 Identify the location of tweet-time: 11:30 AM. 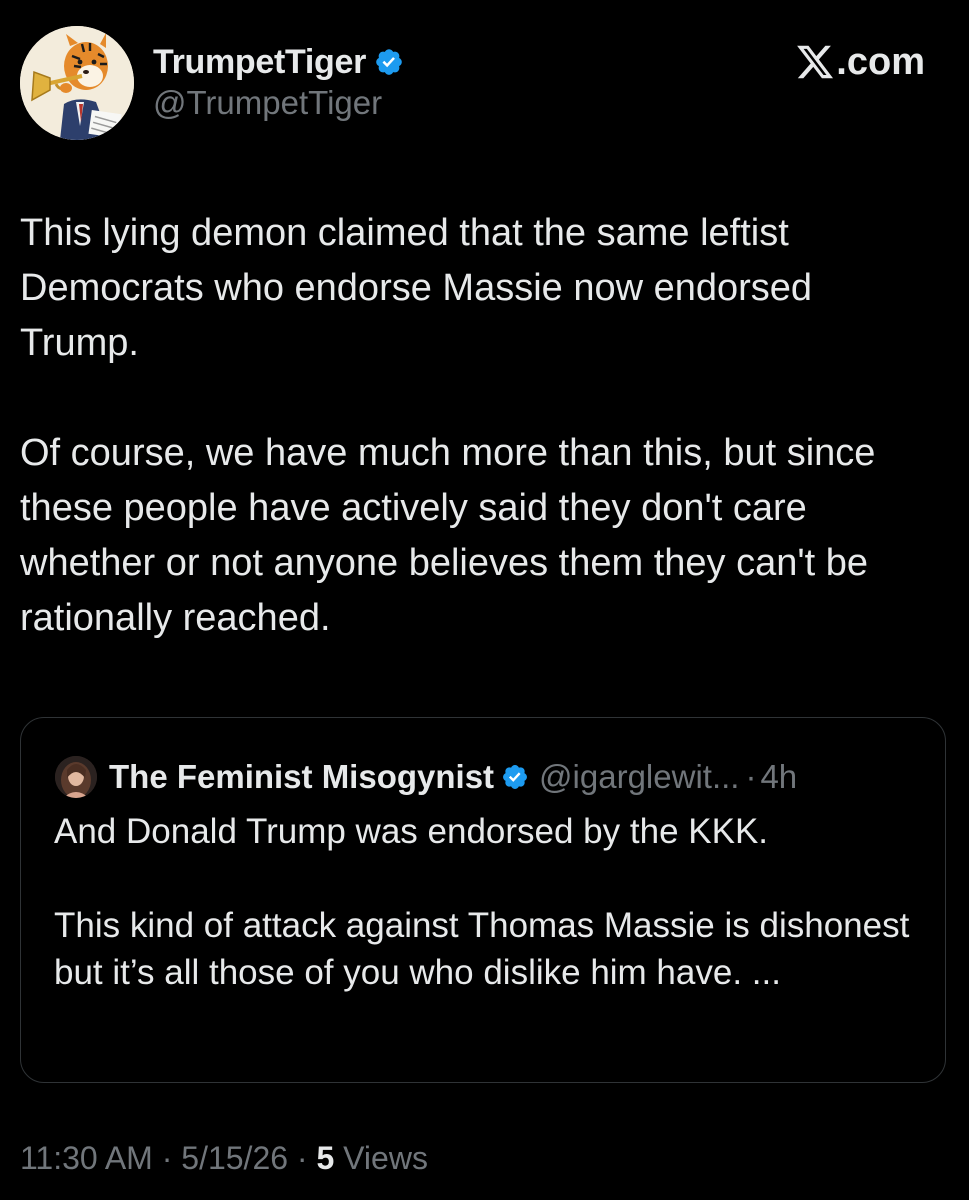
(86, 1158).